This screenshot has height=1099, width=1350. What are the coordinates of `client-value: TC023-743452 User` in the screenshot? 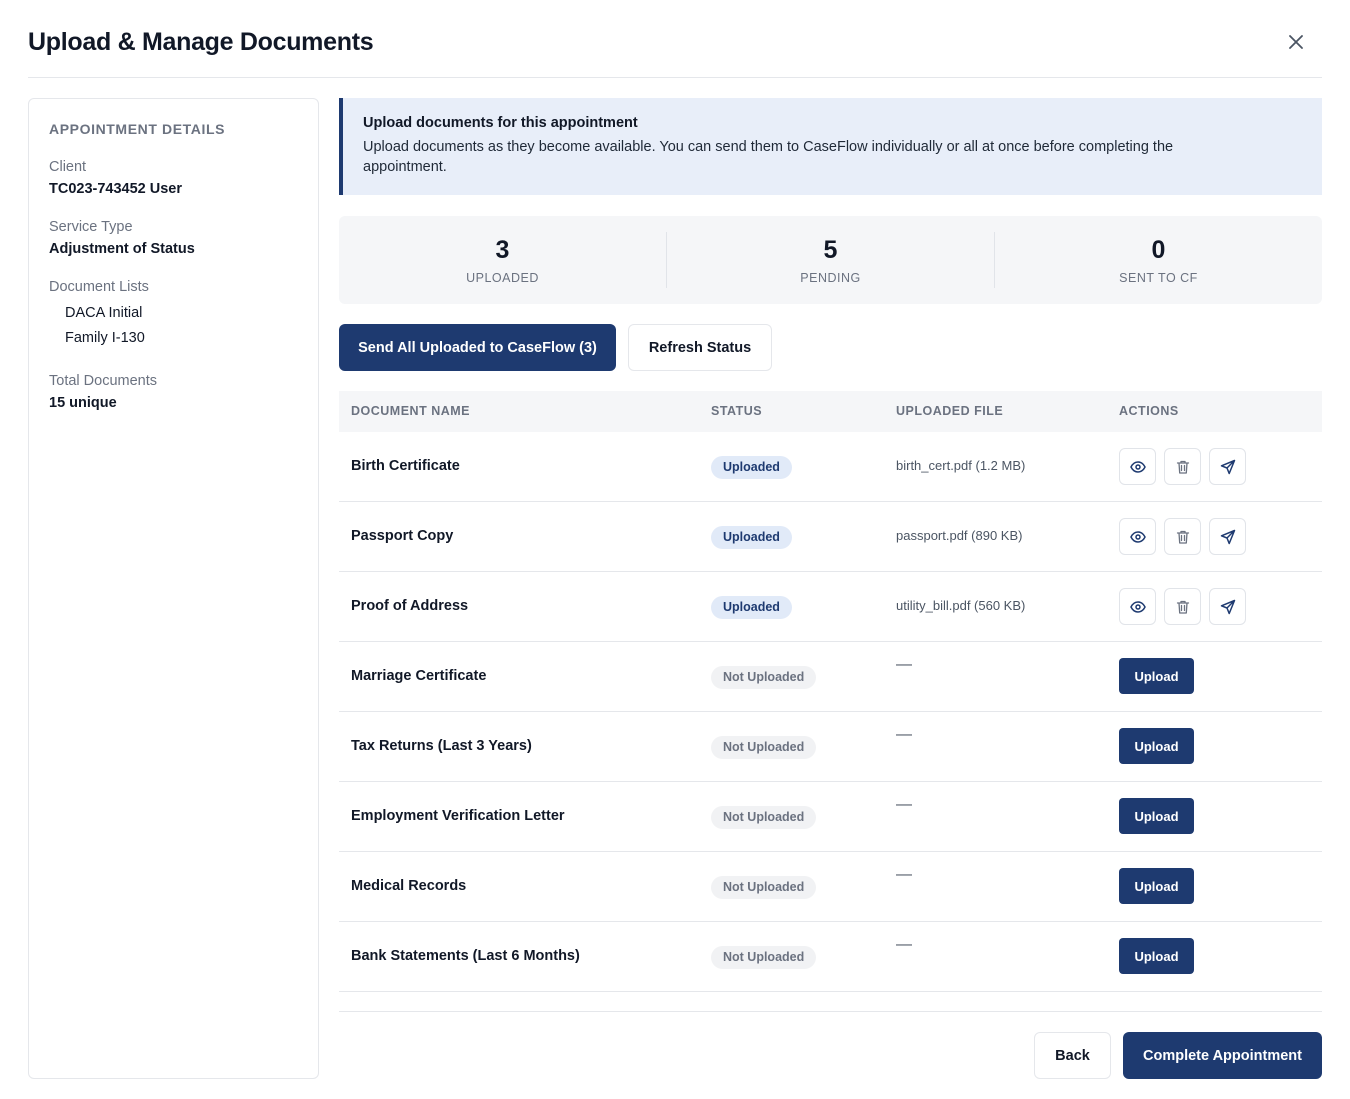 It's located at (116, 189).